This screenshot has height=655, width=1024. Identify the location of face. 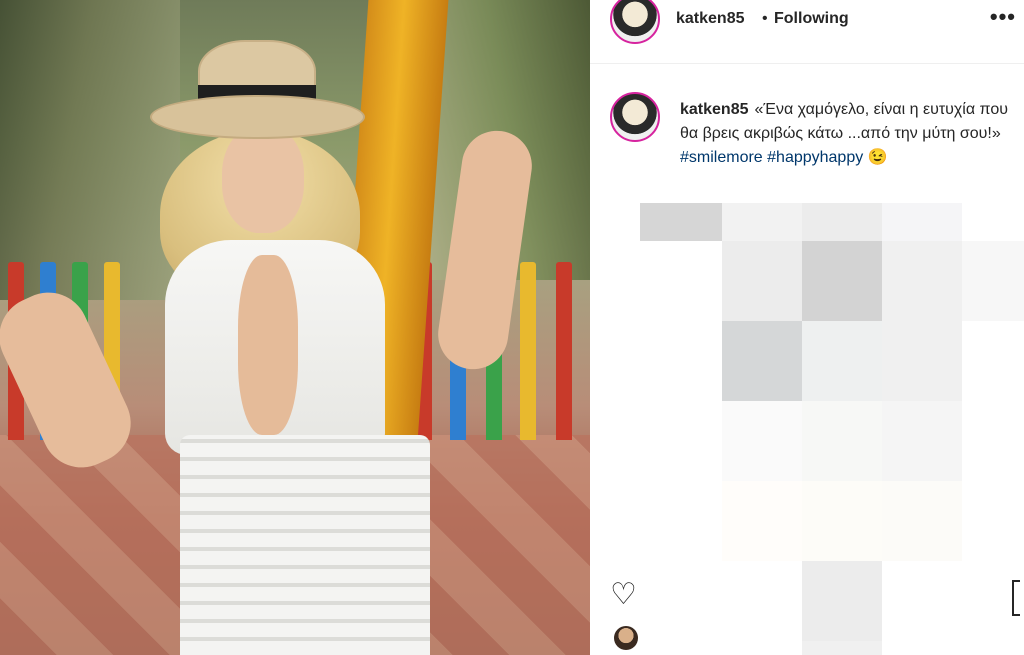
(263, 179).